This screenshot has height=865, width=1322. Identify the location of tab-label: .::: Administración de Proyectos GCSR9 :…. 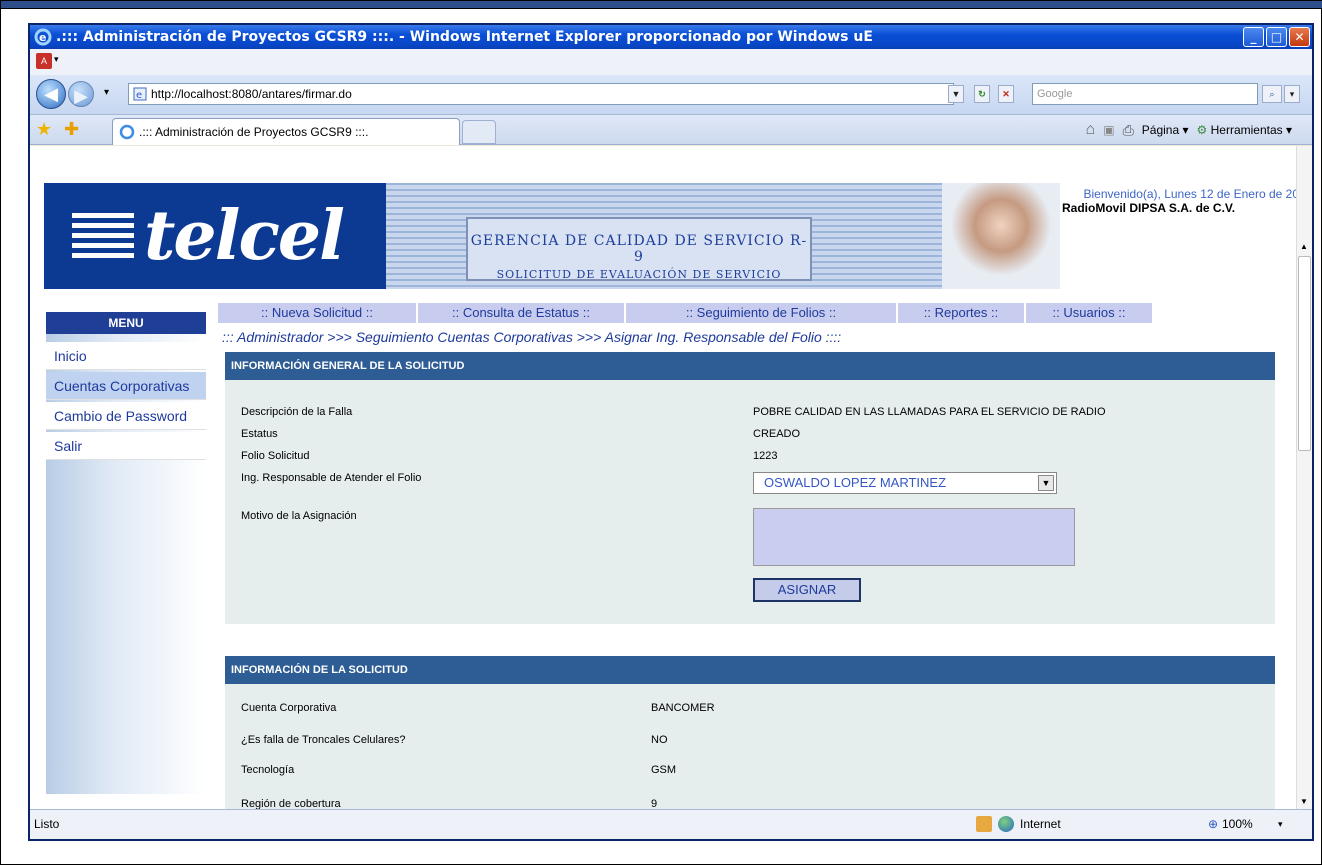
(254, 132).